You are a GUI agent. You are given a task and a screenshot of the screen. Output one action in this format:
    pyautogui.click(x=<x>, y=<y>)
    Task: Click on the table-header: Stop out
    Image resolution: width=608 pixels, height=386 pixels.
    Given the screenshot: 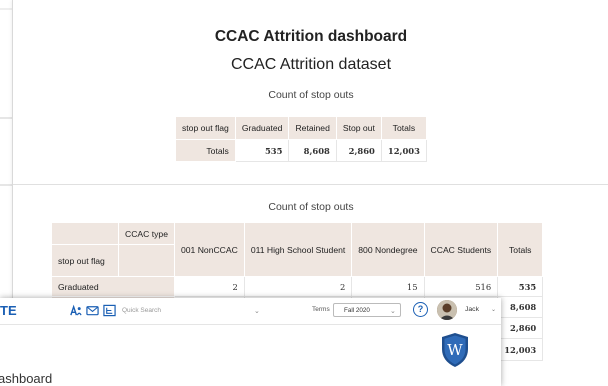 What is the action you would take?
    pyautogui.click(x=358, y=128)
    